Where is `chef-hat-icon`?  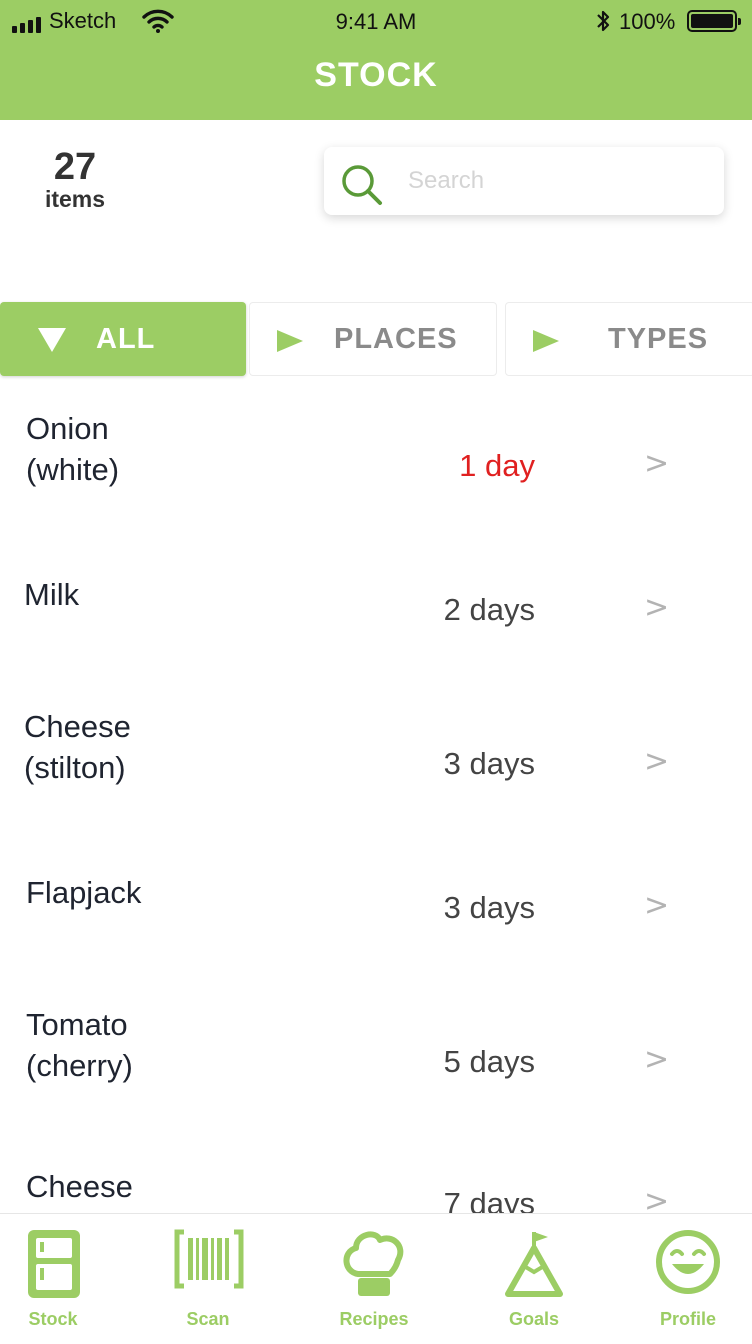
chef-hat-icon is located at coordinates (373, 1263).